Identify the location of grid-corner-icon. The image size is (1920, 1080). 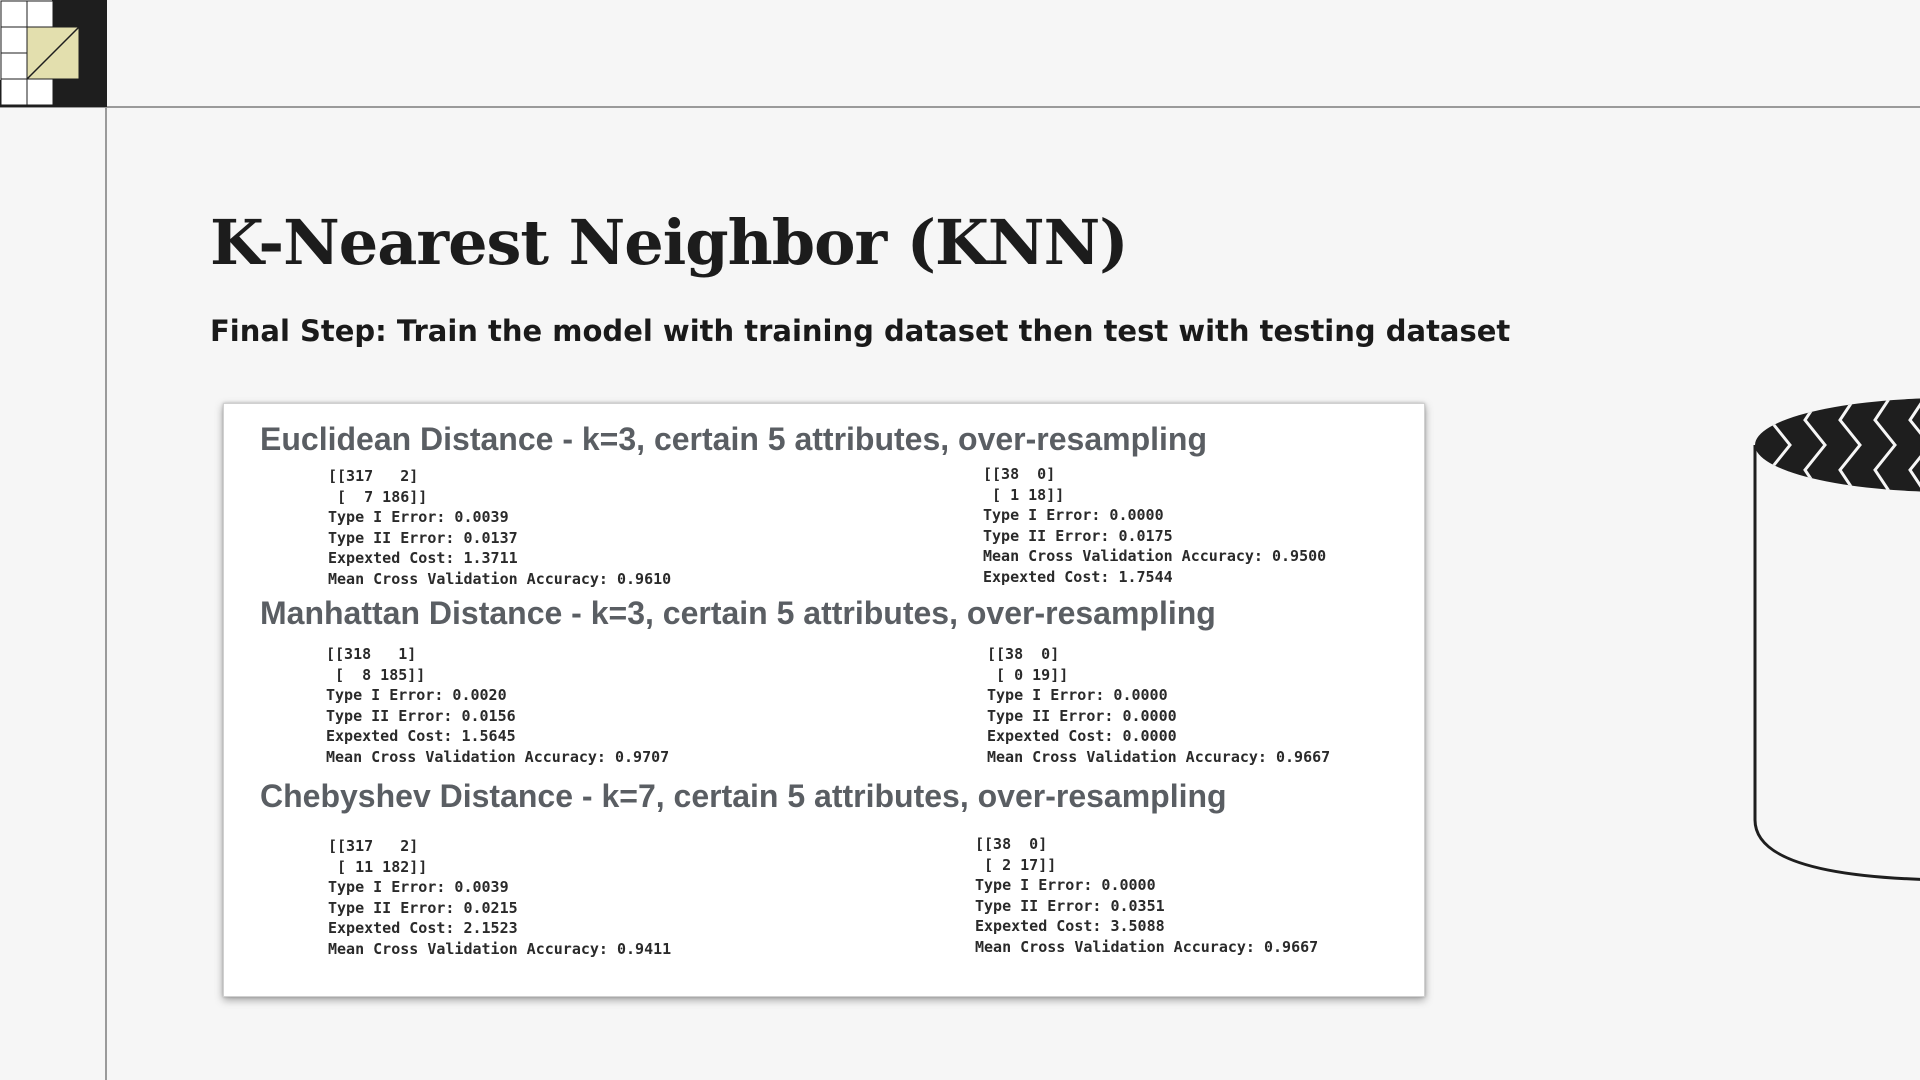
(53, 53).